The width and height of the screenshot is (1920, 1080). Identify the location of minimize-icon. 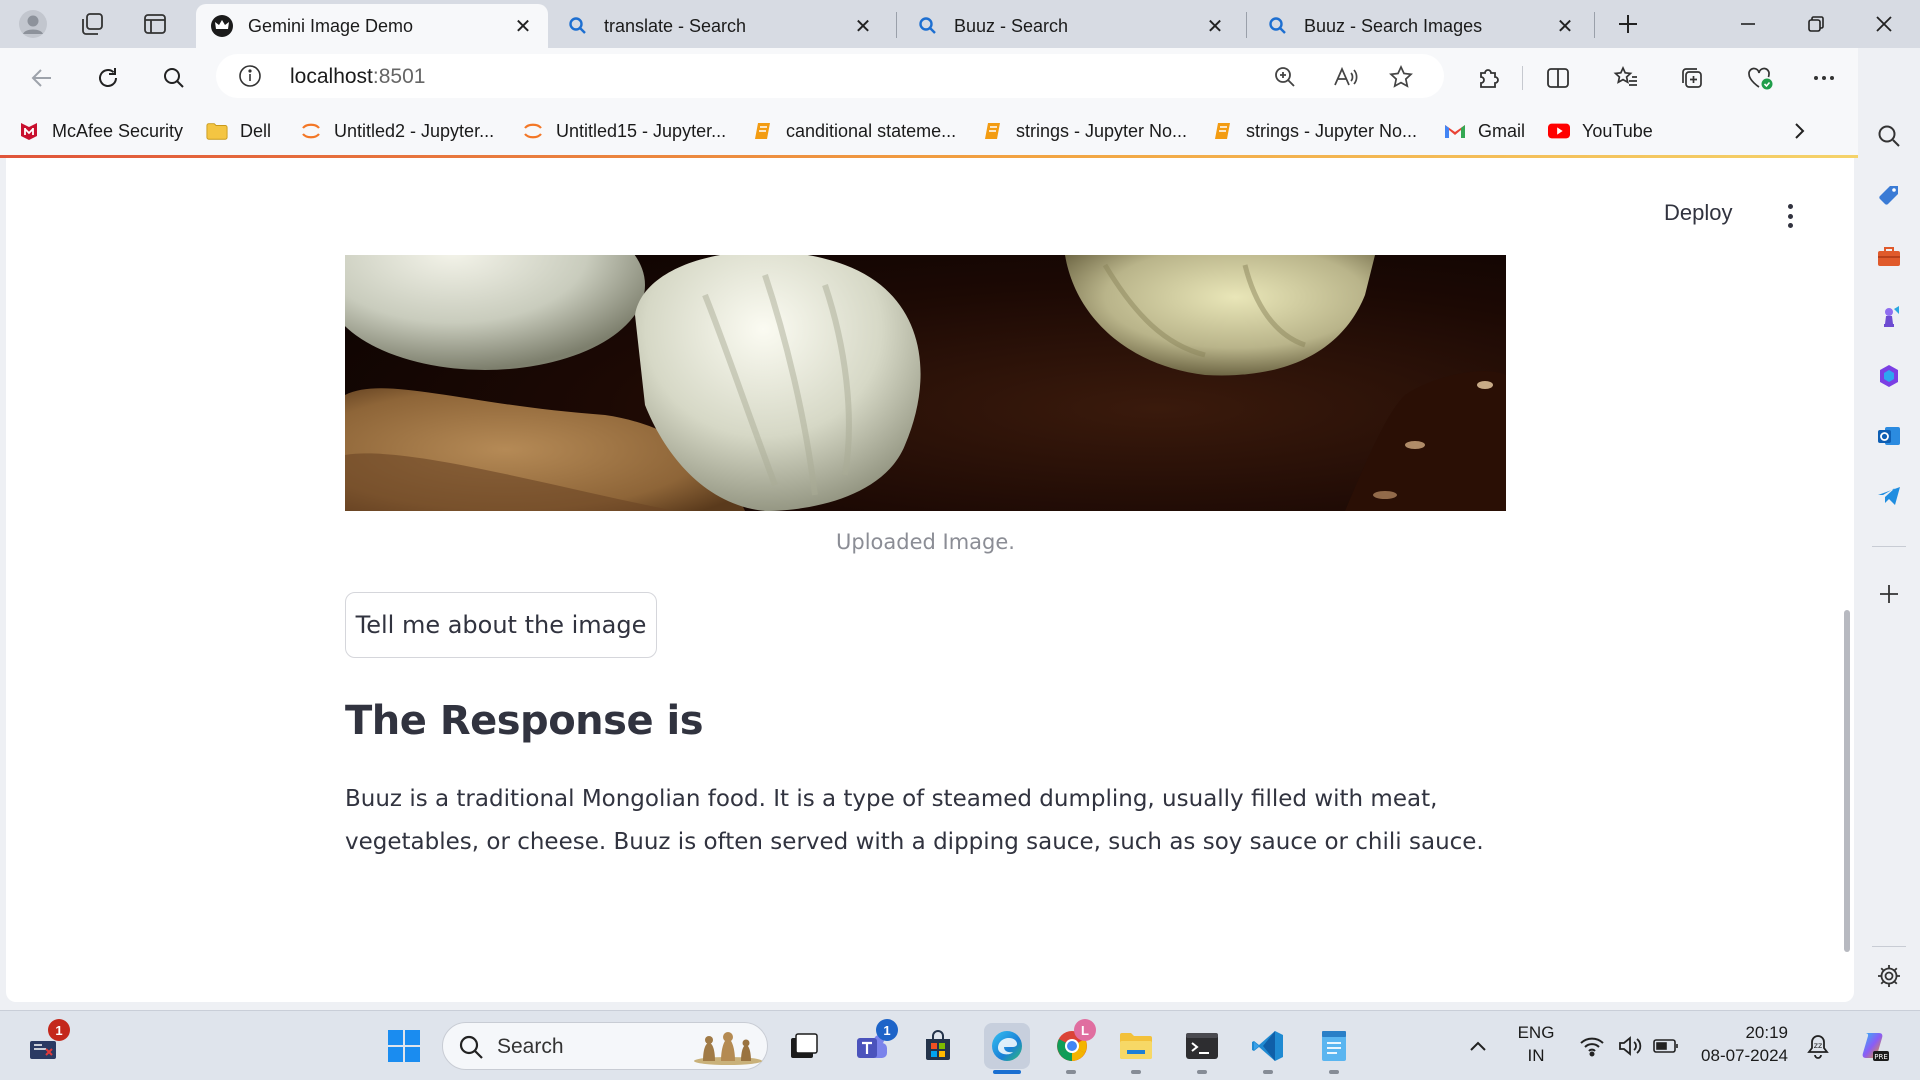
(1748, 24).